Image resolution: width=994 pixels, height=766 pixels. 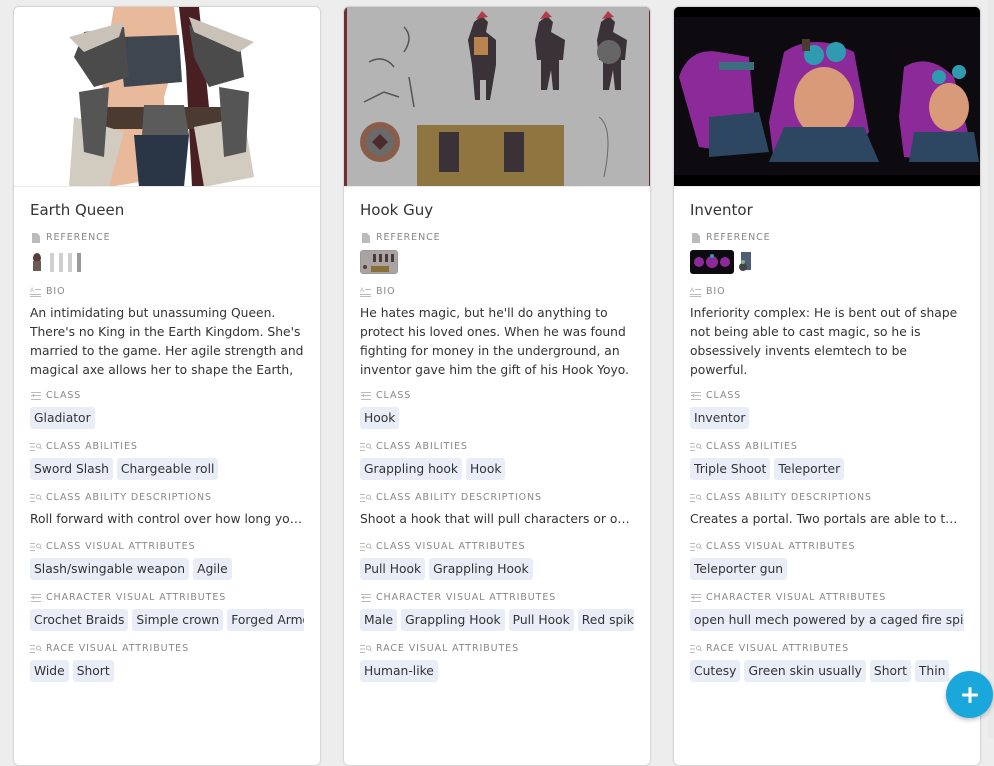 What do you see at coordinates (739, 569) in the screenshot?
I see `chip: Teleporter gun` at bounding box center [739, 569].